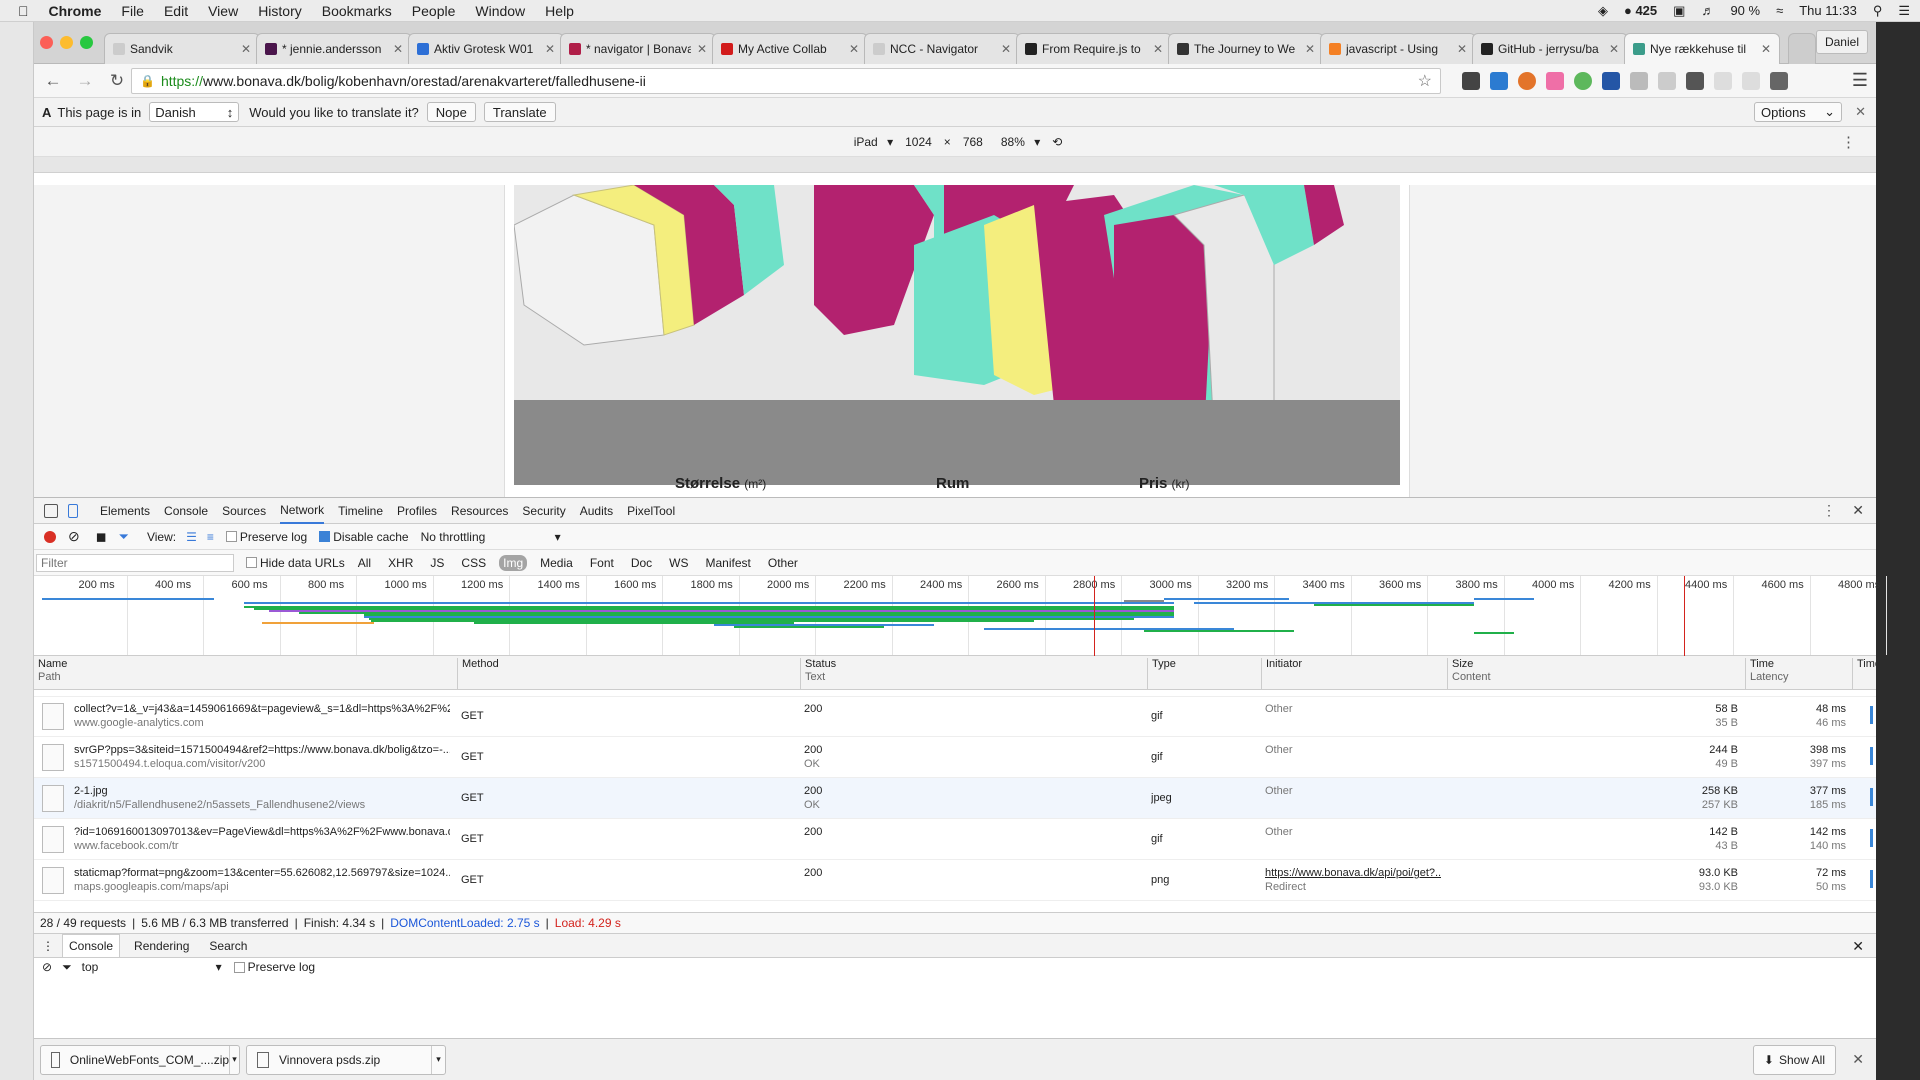 This screenshot has height=1080, width=1920. I want to click on dropbox-icon: ◈, so click(1603, 11).